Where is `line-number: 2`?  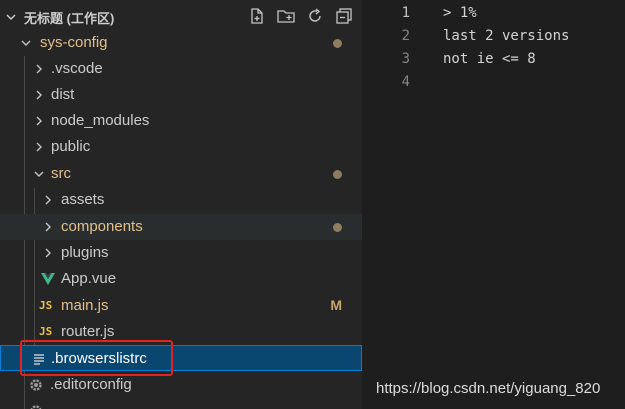 line-number: 2 is located at coordinates (405, 36).